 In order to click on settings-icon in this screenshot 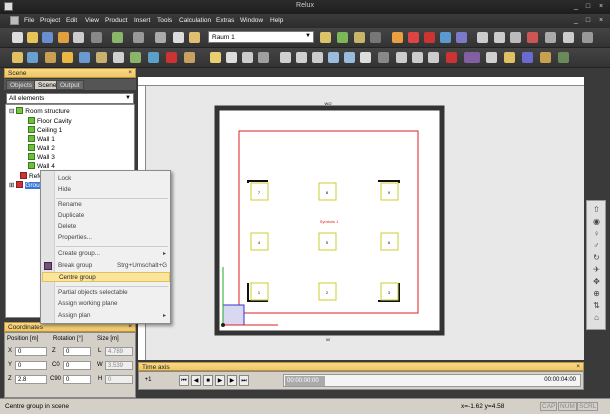, I will do `click(545, 57)`.